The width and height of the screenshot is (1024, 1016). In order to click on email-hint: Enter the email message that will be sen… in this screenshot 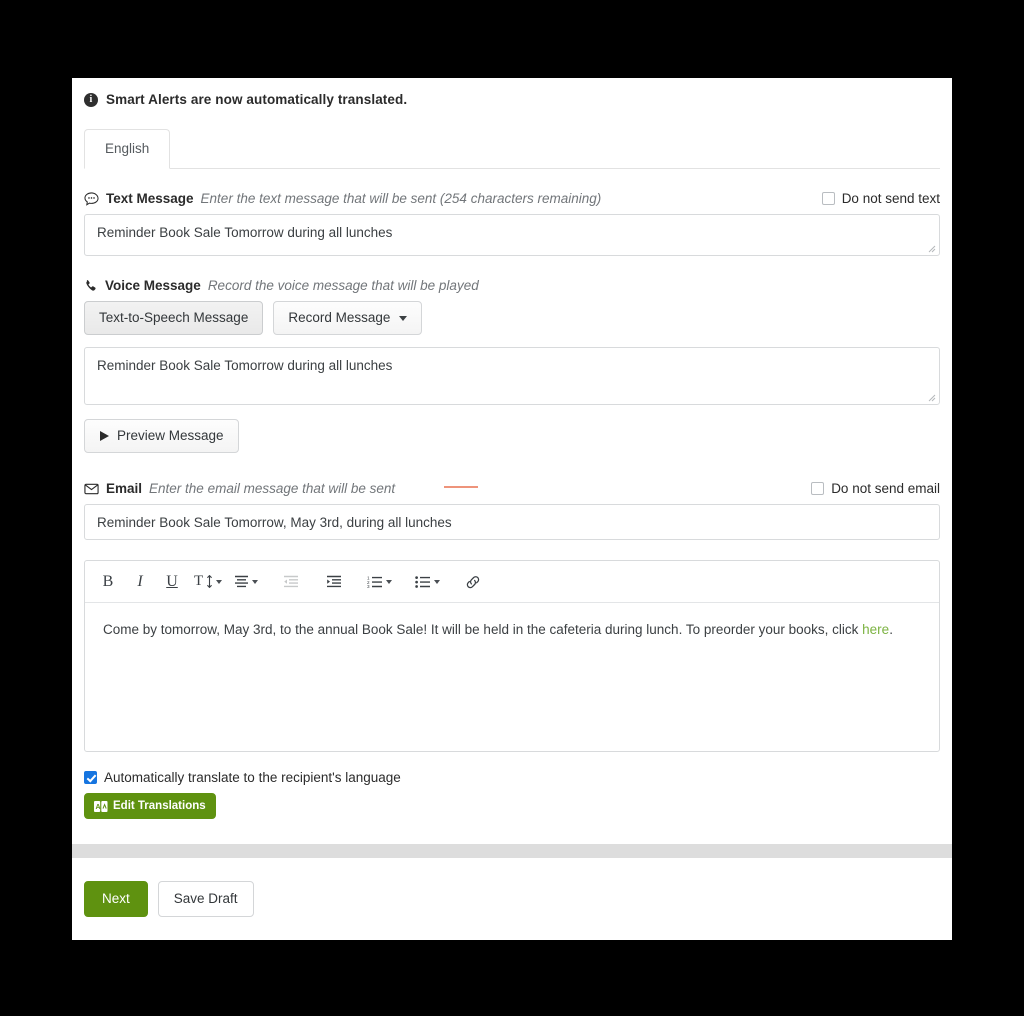, I will do `click(272, 488)`.